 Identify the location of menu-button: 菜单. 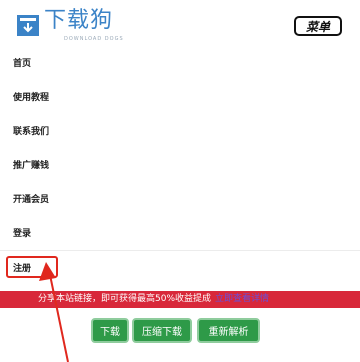
(318, 26).